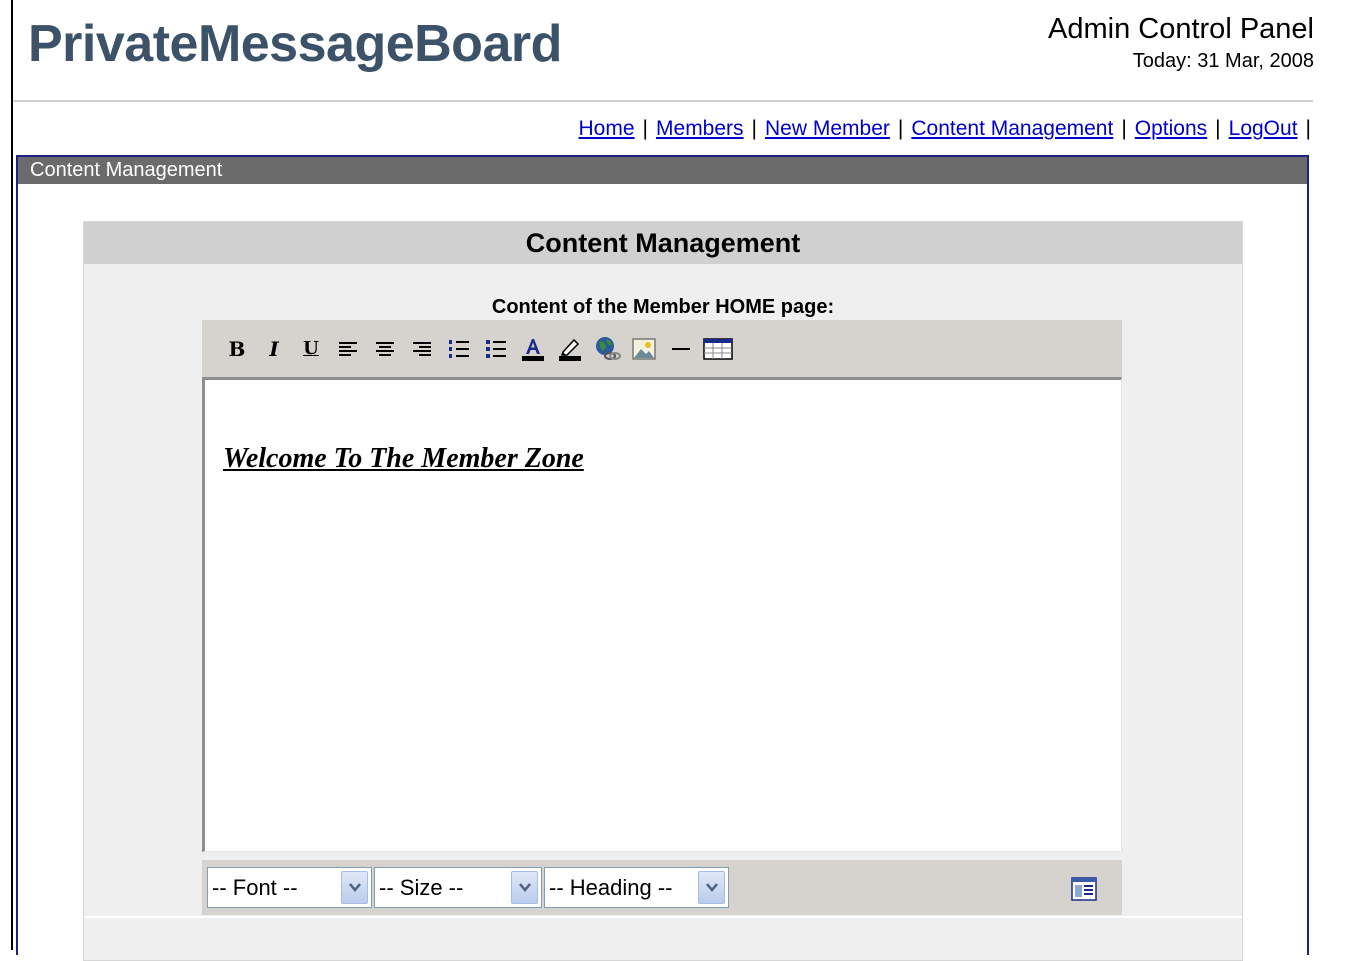  What do you see at coordinates (663, 917) in the screenshot?
I see `content-box-divider` at bounding box center [663, 917].